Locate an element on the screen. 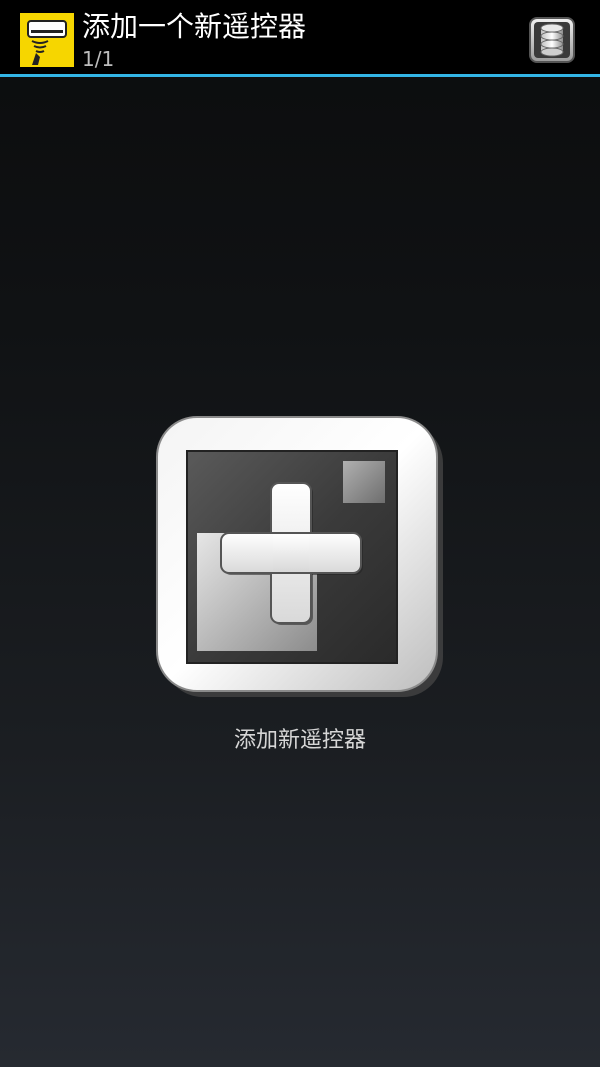  database-icon is located at coordinates (552, 40).